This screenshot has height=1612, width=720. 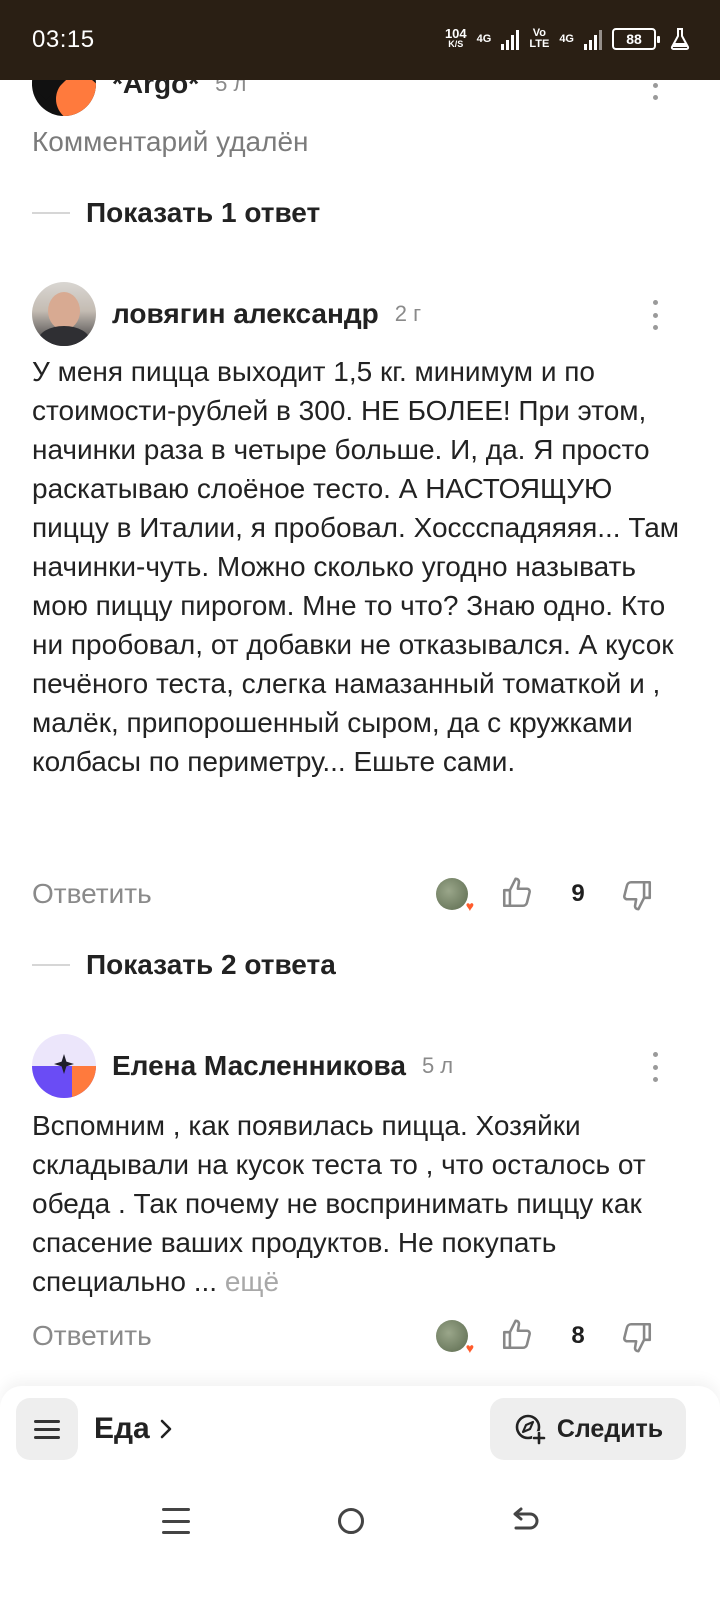 What do you see at coordinates (347, 1336) in the screenshot?
I see `comment-actions: Ответить ♥ 8` at bounding box center [347, 1336].